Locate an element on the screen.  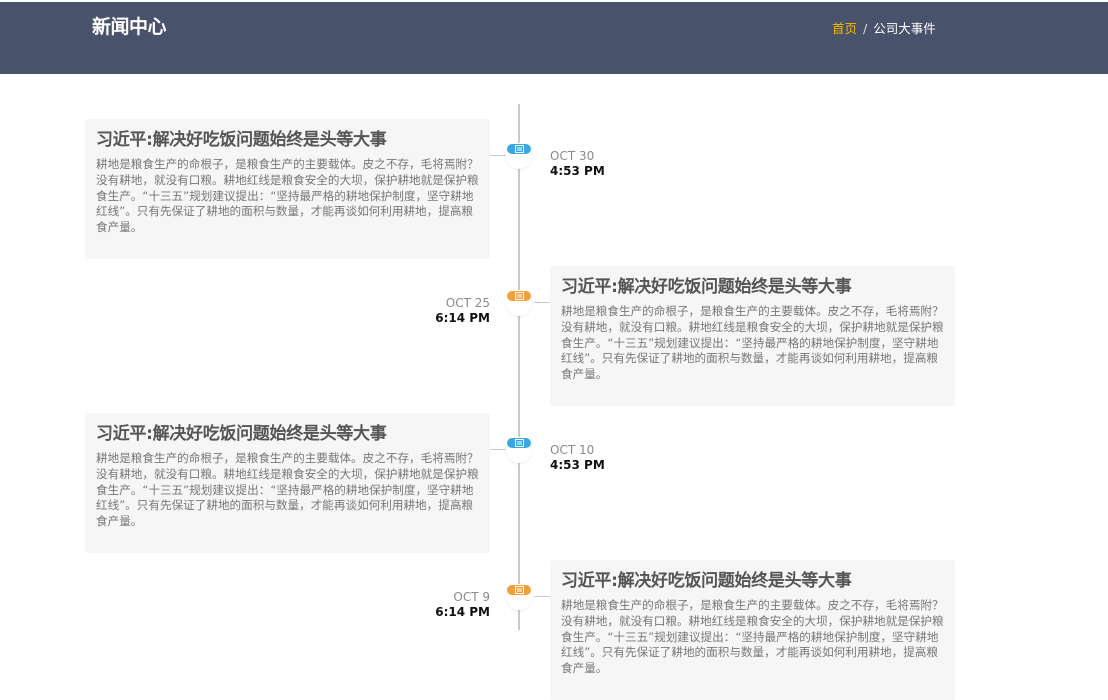
date-label: OCT 30 is located at coordinates (572, 156).